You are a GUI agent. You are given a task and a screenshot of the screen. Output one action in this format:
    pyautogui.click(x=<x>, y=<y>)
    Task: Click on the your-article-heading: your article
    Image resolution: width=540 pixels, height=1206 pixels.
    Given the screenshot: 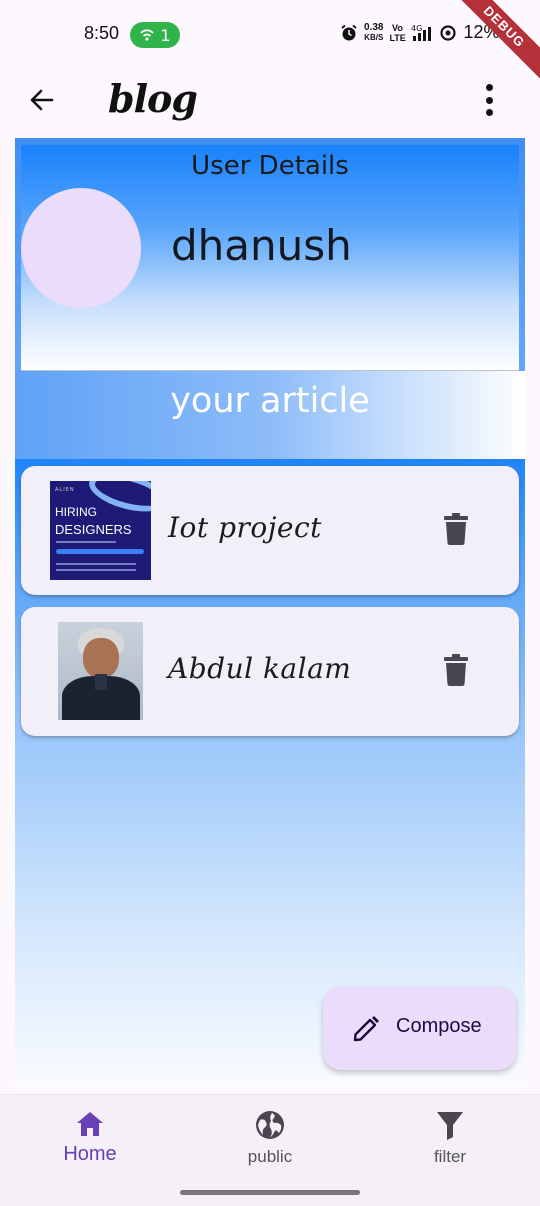 What is the action you would take?
    pyautogui.click(x=270, y=401)
    